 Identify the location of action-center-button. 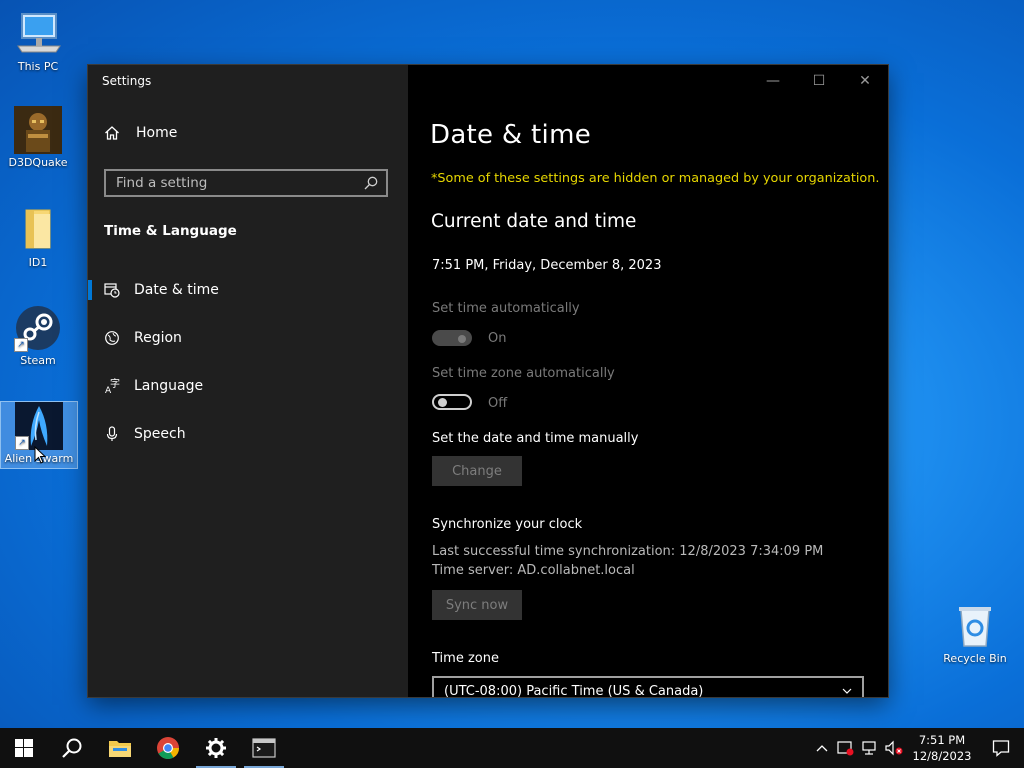
(1001, 748).